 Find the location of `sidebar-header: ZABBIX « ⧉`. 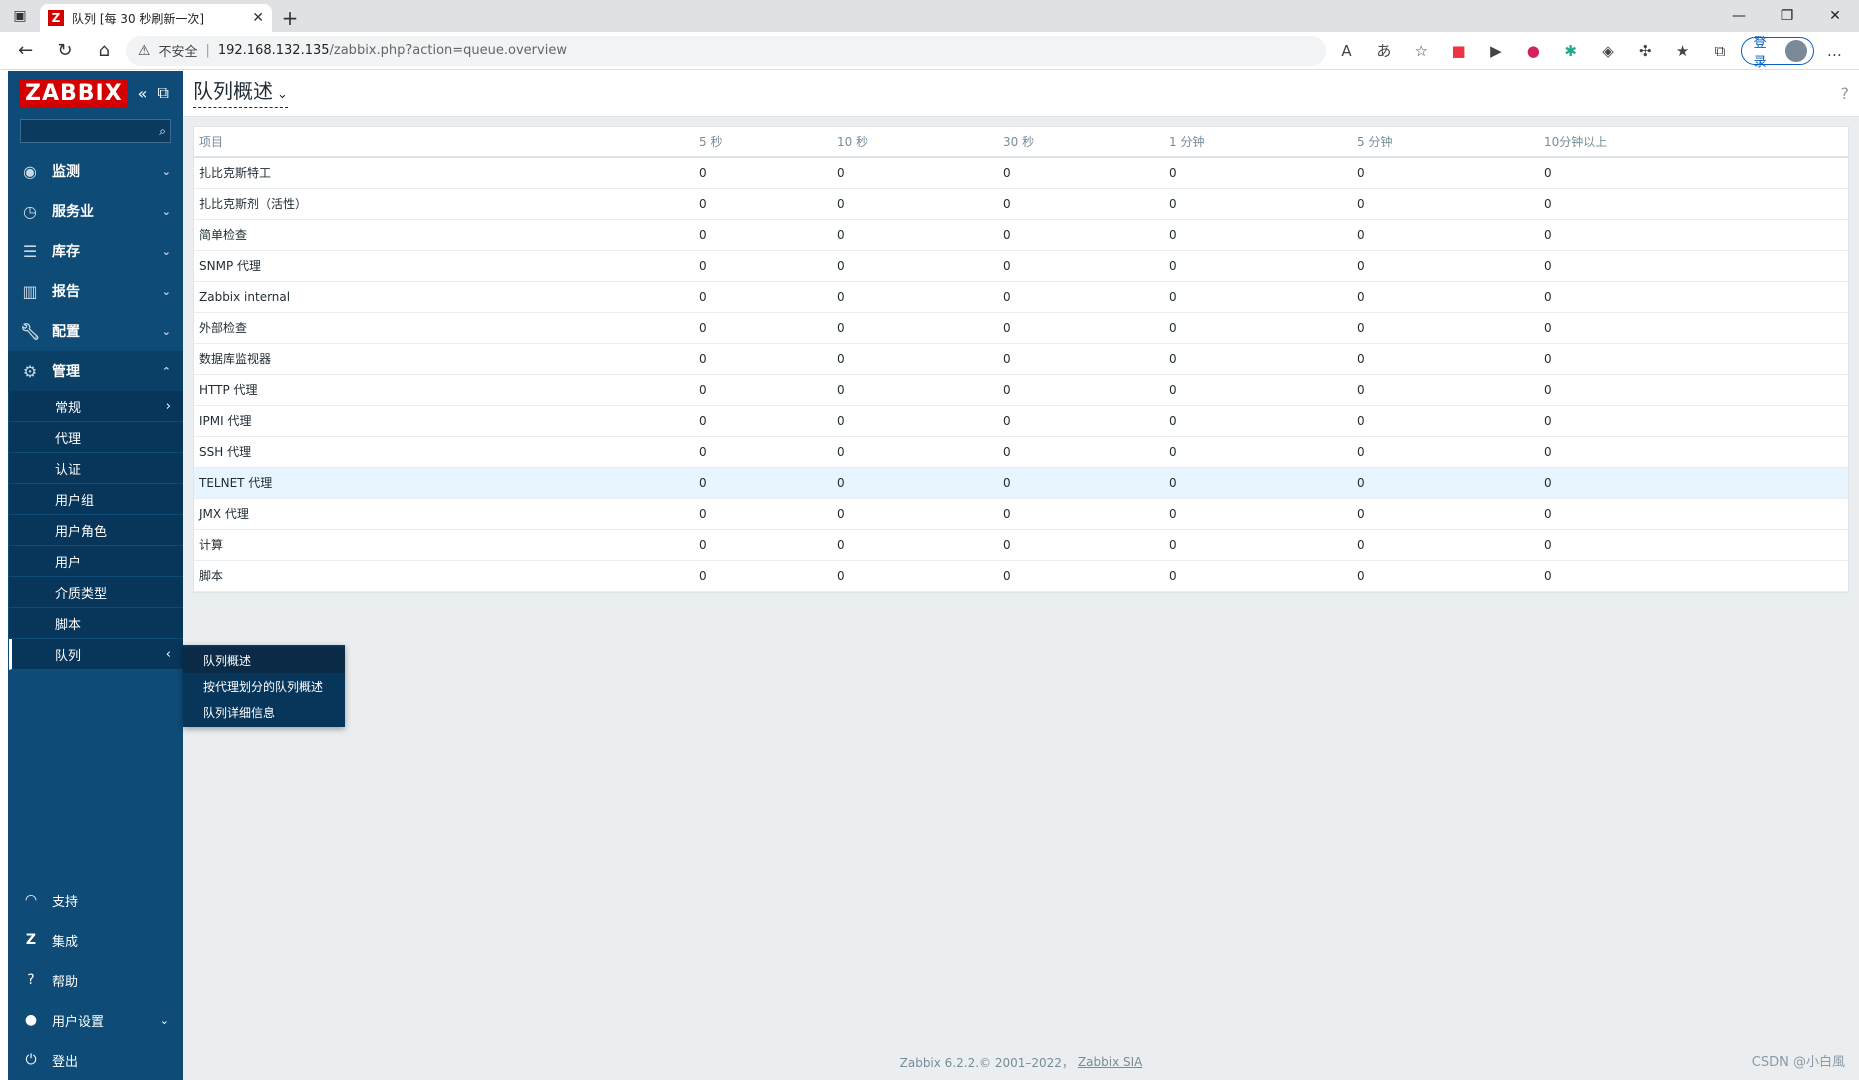

sidebar-header: ZABBIX « ⧉ is located at coordinates (95, 93).